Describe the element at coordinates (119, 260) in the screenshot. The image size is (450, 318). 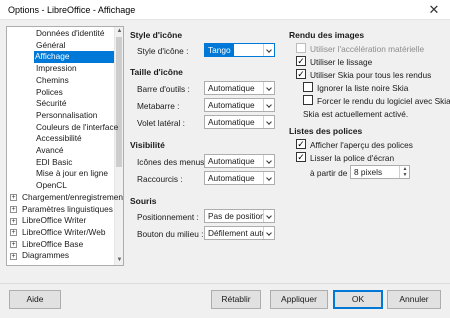
I see `scroll-down-icon: ▼` at that location.